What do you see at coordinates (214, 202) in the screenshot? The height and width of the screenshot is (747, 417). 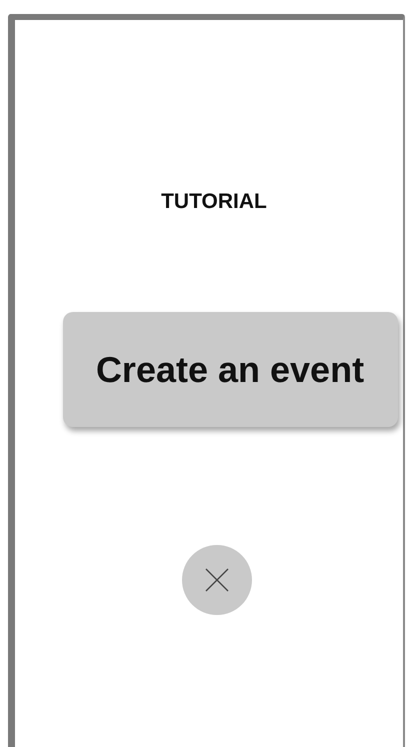 I see `tutorial-title: TUTORIAL` at bounding box center [214, 202].